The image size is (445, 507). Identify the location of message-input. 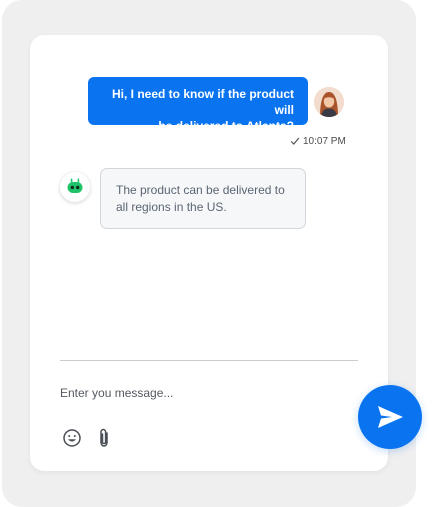
(200, 393).